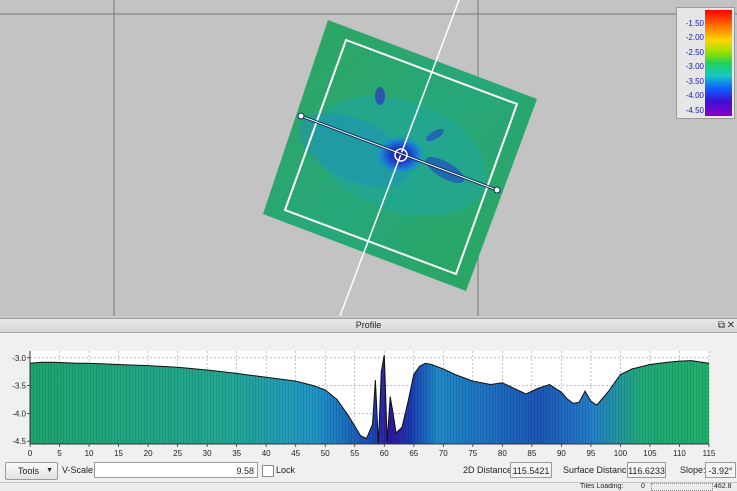 The image size is (737, 491). Describe the element at coordinates (49, 470) in the screenshot. I see `chevron-down-icon: ▼` at that location.